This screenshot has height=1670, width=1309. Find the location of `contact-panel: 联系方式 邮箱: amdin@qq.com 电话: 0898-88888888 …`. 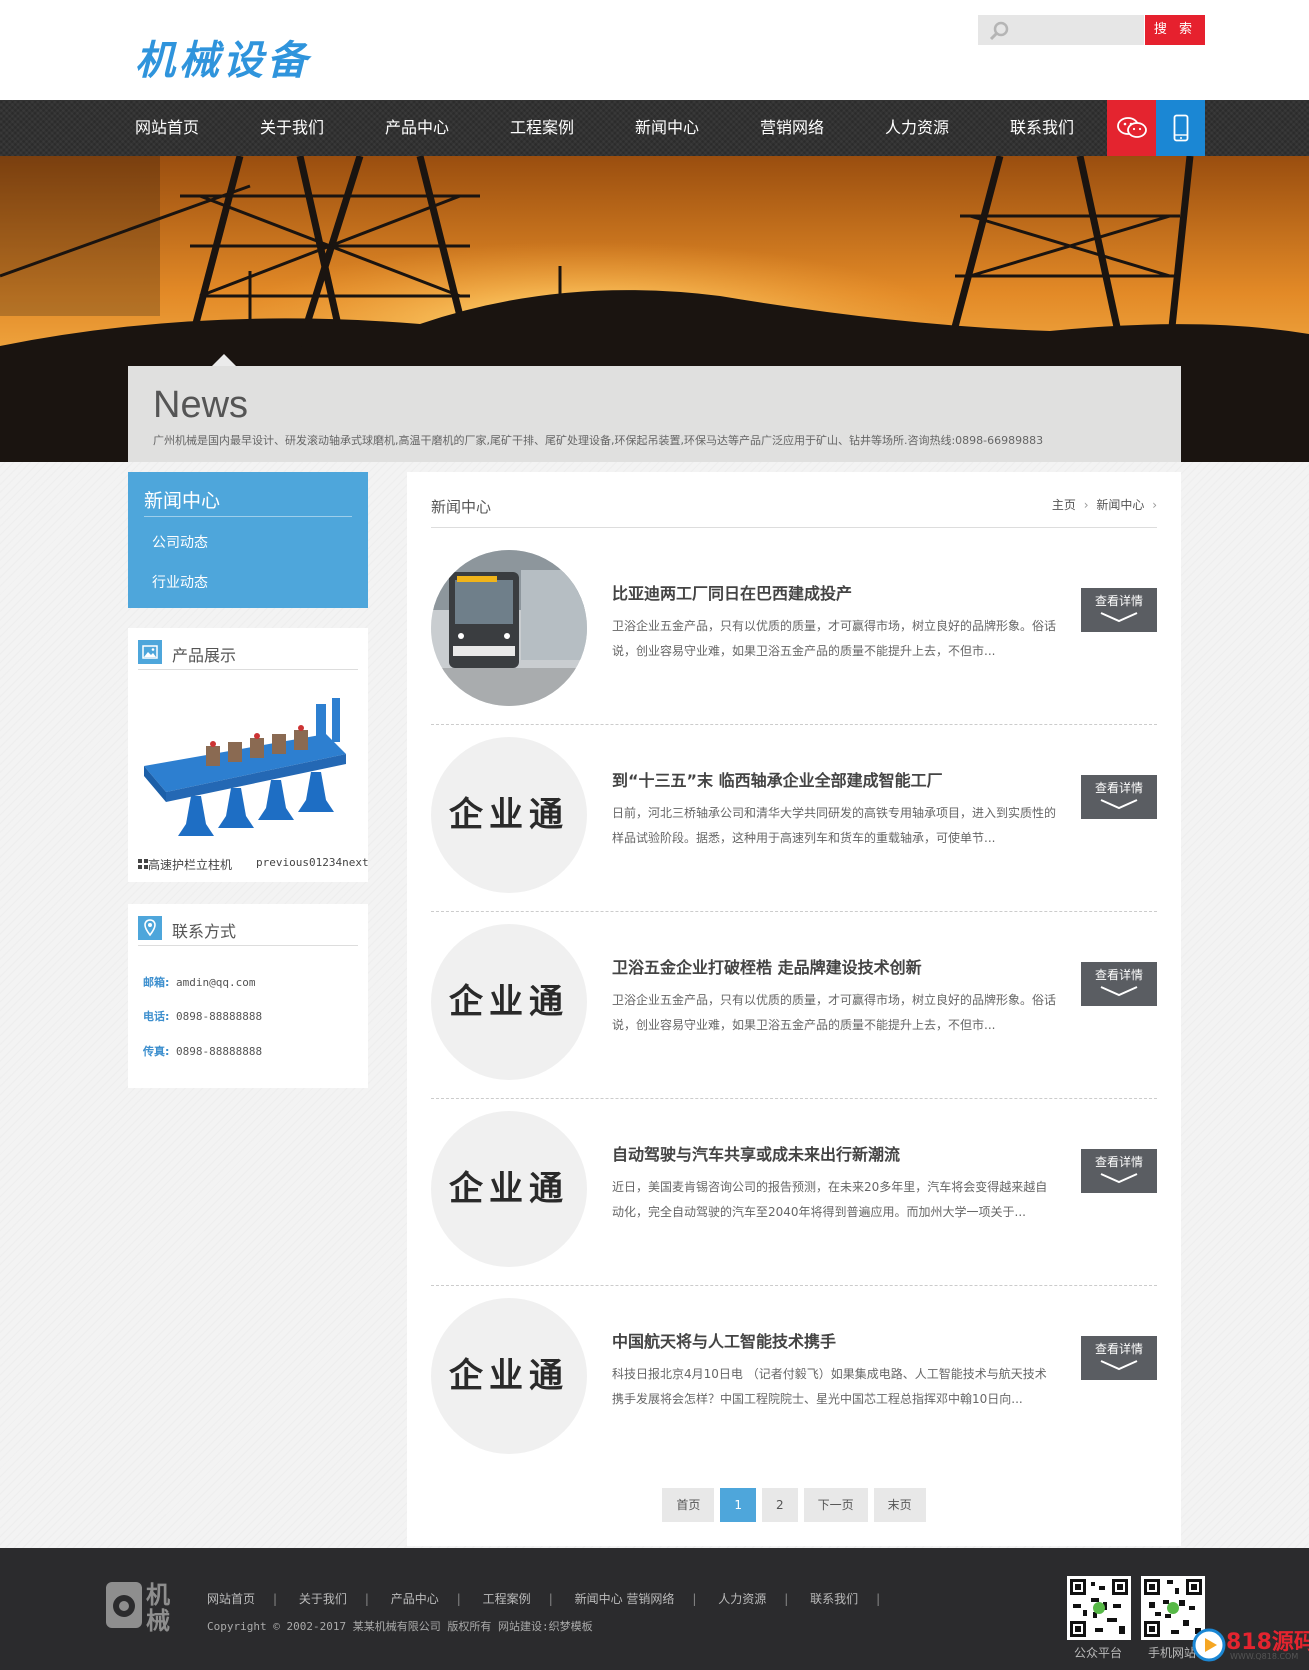

contact-panel: 联系方式 邮箱: amdin@qq.com 电话: 0898-88888888 … is located at coordinates (248, 996).